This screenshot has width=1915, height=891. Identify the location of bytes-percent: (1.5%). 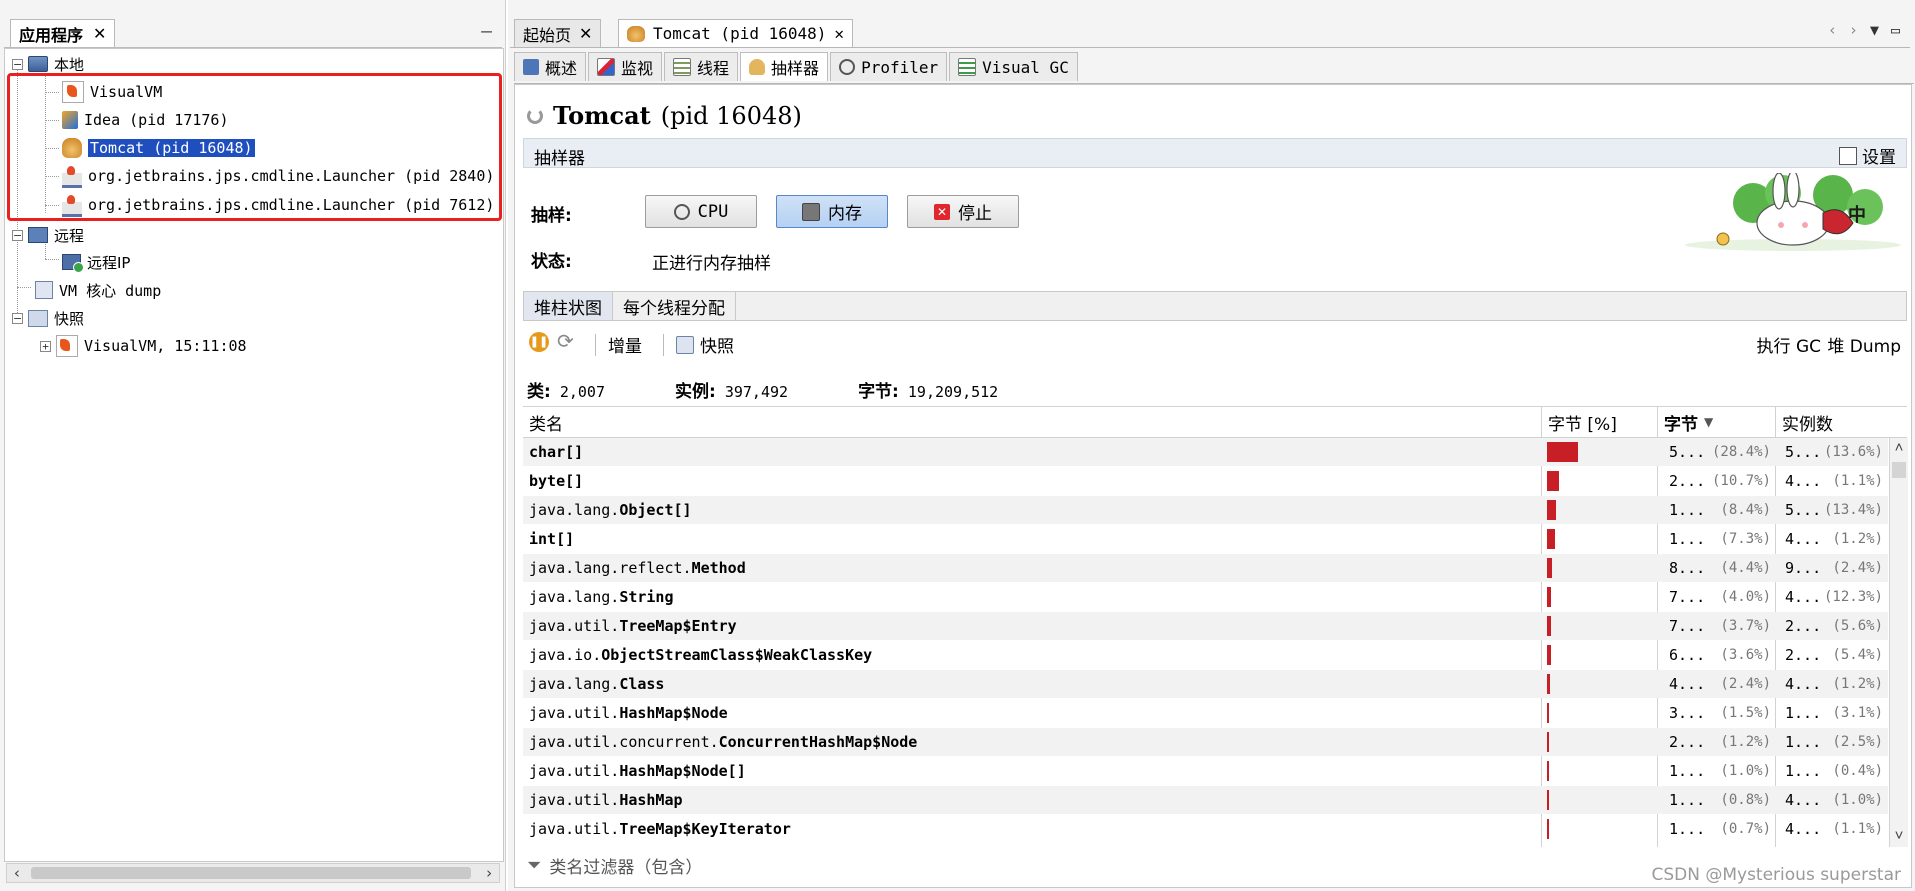
(1745, 713).